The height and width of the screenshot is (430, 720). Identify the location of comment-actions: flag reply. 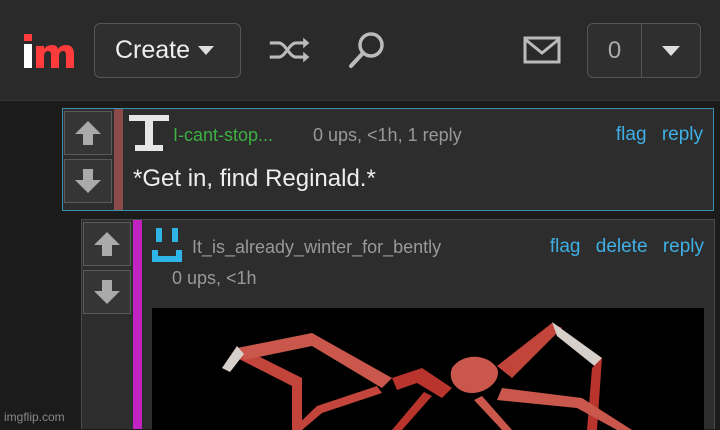
(654, 135).